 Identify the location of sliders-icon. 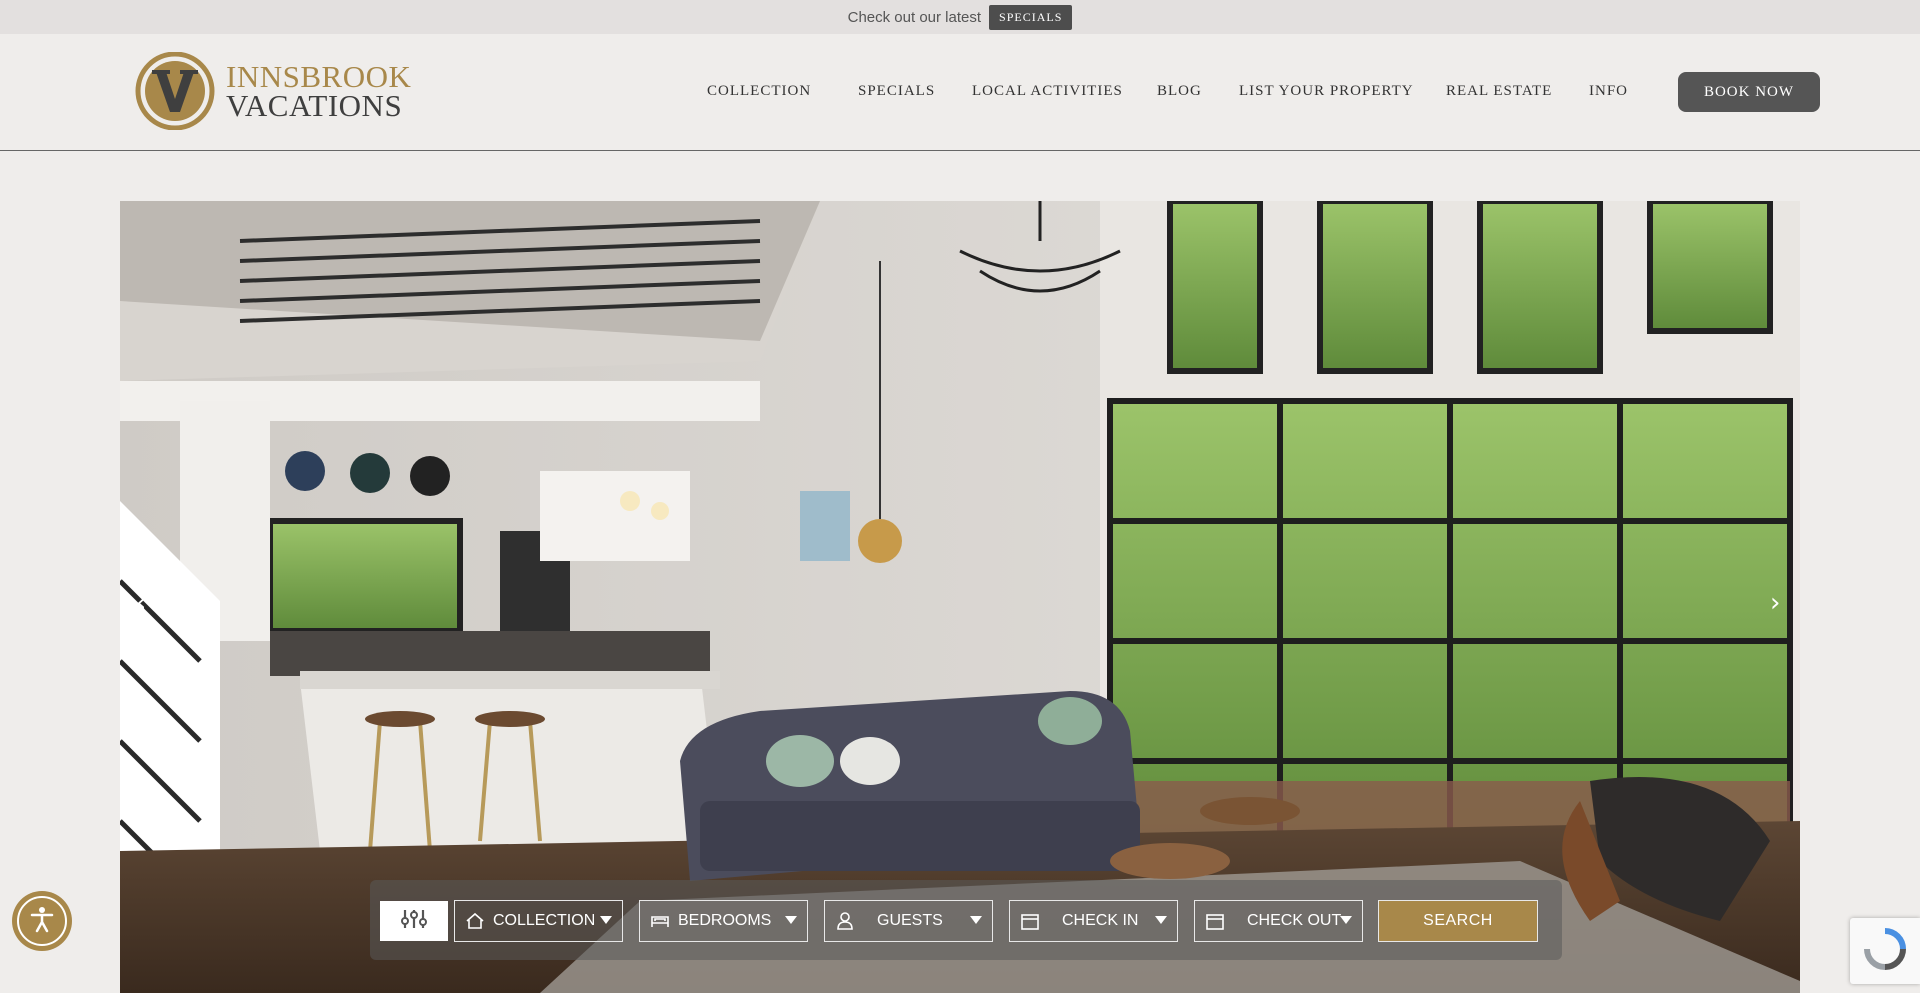
(414, 921).